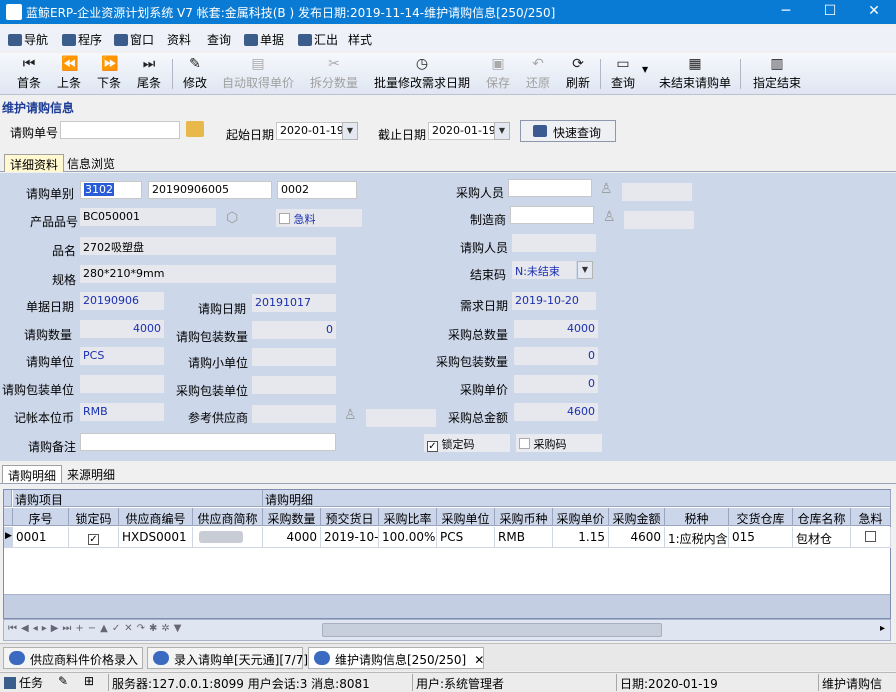 The image size is (896, 692). I want to click on maximize-button: ☐, so click(830, 12).